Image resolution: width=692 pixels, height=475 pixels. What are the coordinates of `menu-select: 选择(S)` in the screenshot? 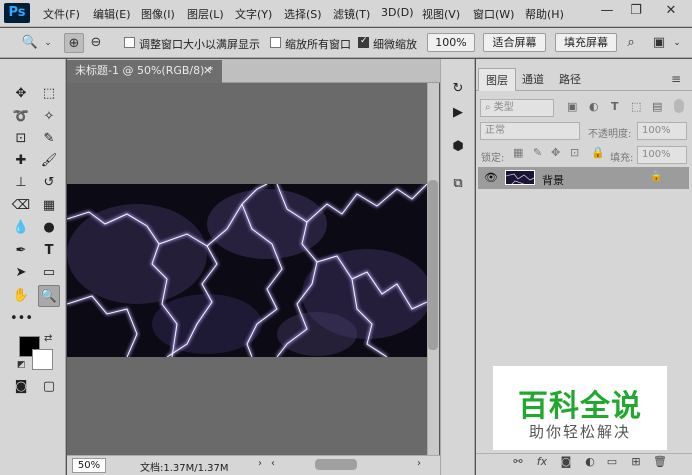 It's located at (303, 14).